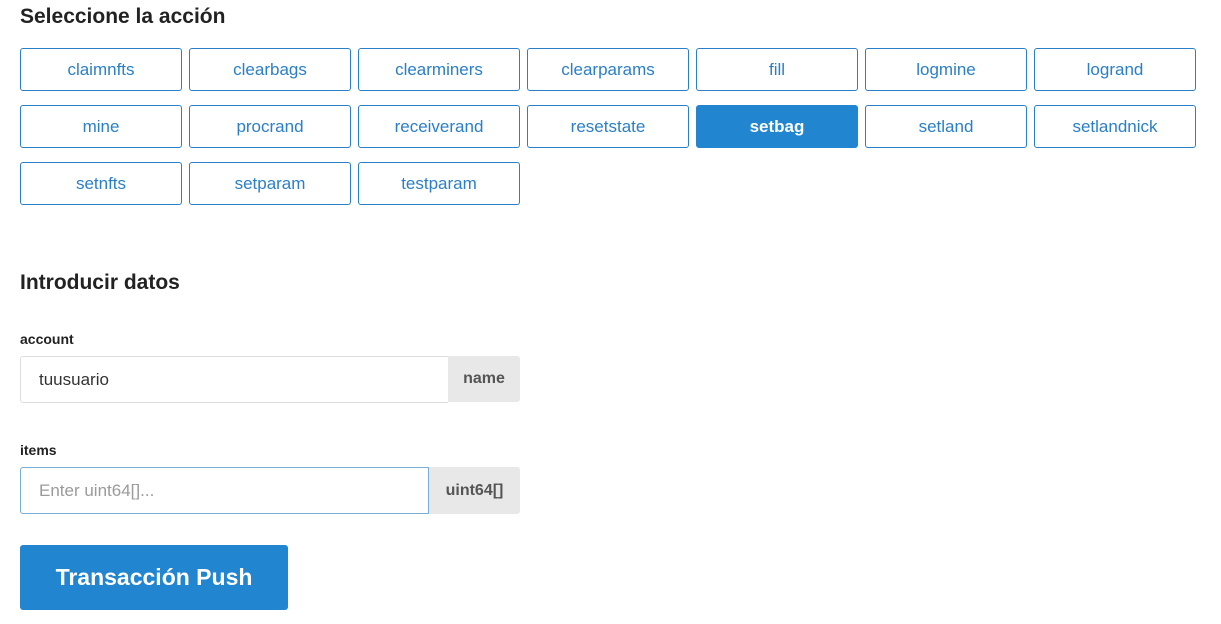 The image size is (1221, 624). What do you see at coordinates (439, 183) in the screenshot?
I see `action-button-testparam: testparam` at bounding box center [439, 183].